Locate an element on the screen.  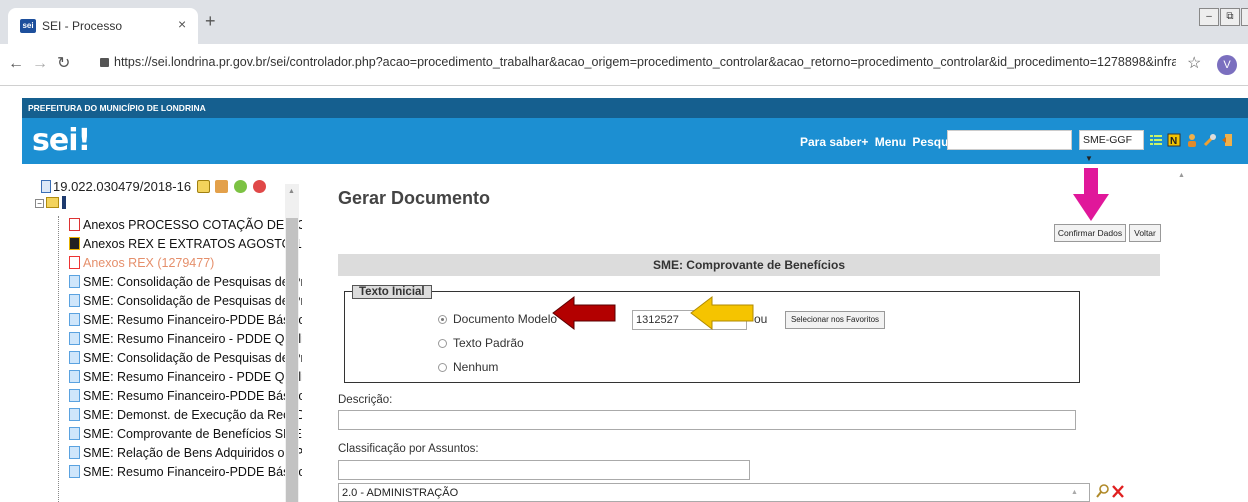
classificacao-label: Classificação por Assuntos: is located at coordinates (408, 449).